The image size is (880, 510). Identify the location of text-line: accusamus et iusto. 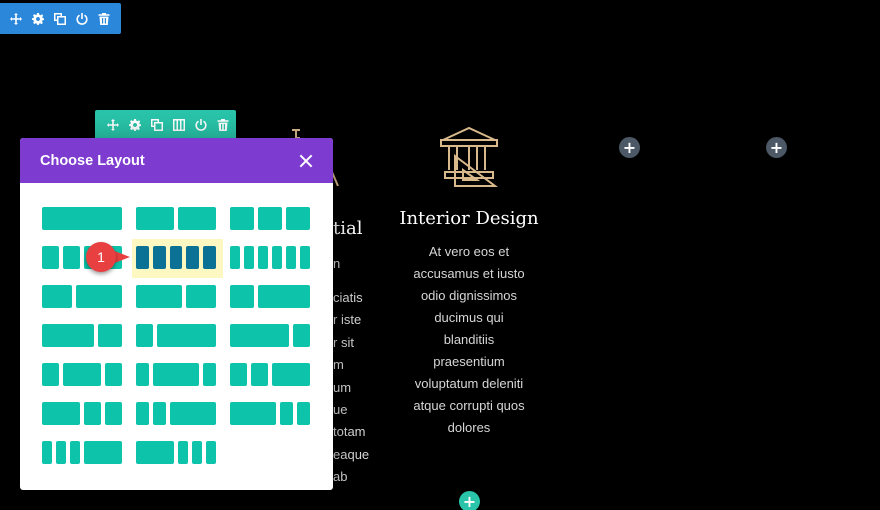
(469, 273).